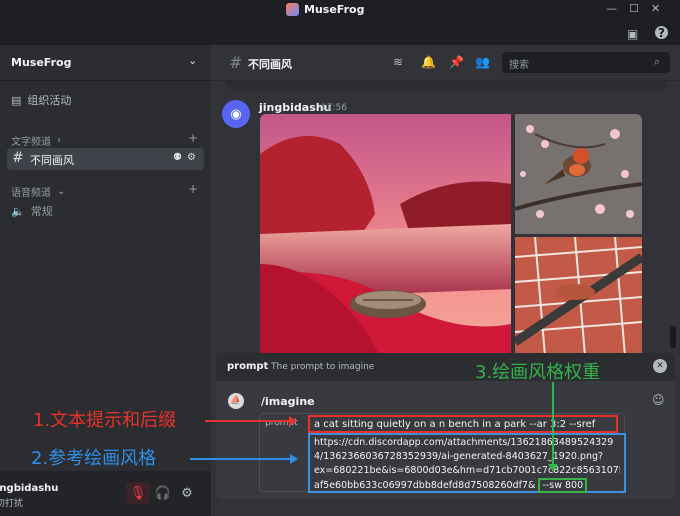  What do you see at coordinates (445, 63) in the screenshot?
I see `channel-header: # 不同画风 ≋ 🔔 📌 👥 搜索 ⌕` at bounding box center [445, 63].